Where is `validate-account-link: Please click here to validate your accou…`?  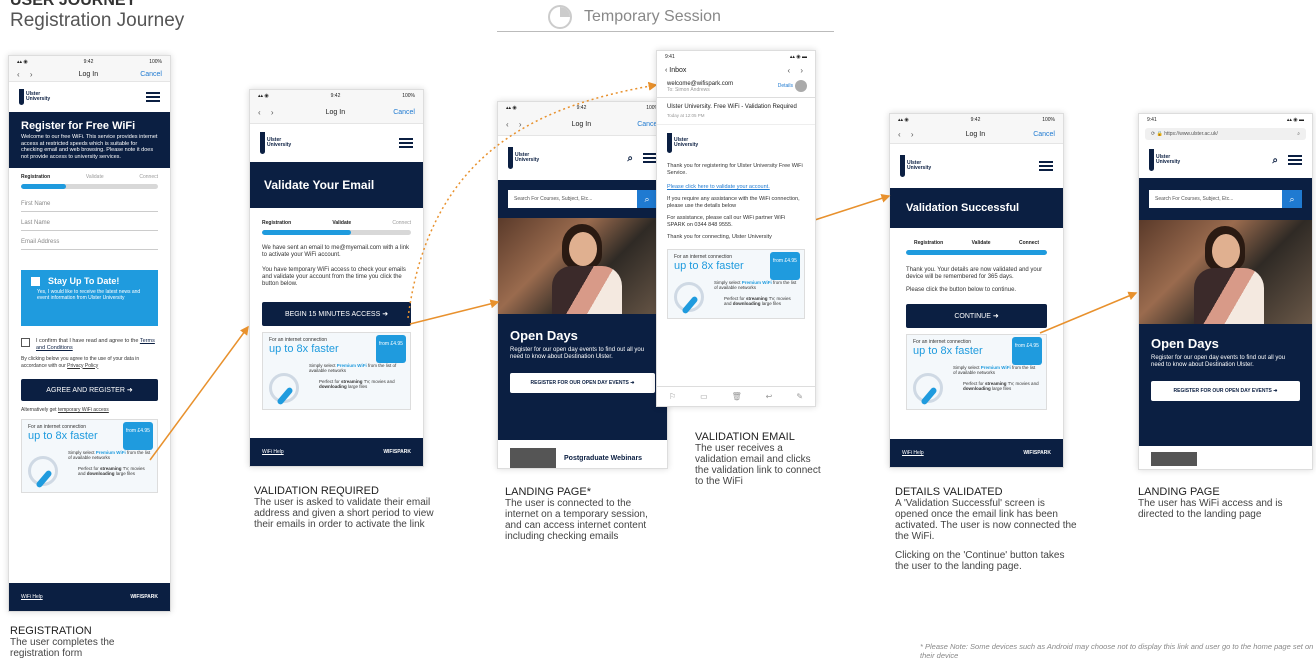
validate-account-link: Please click here to validate your accou… is located at coordinates (736, 185).